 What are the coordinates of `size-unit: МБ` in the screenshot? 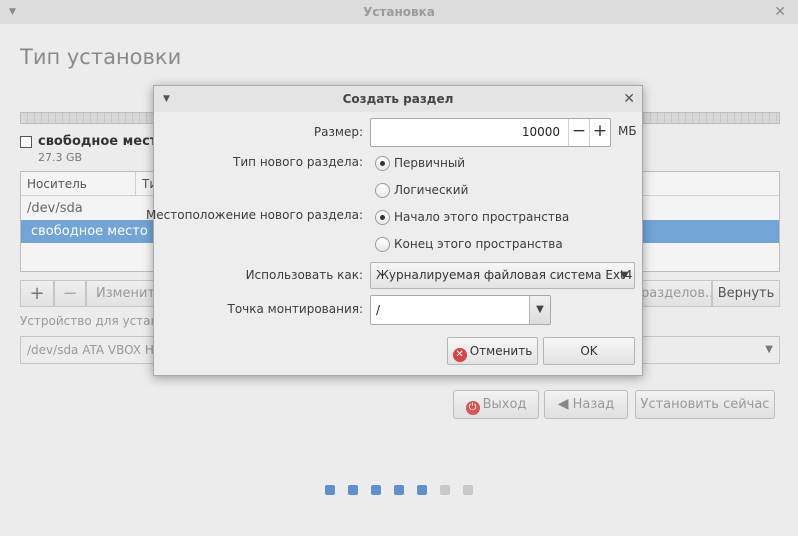 It's located at (627, 131).